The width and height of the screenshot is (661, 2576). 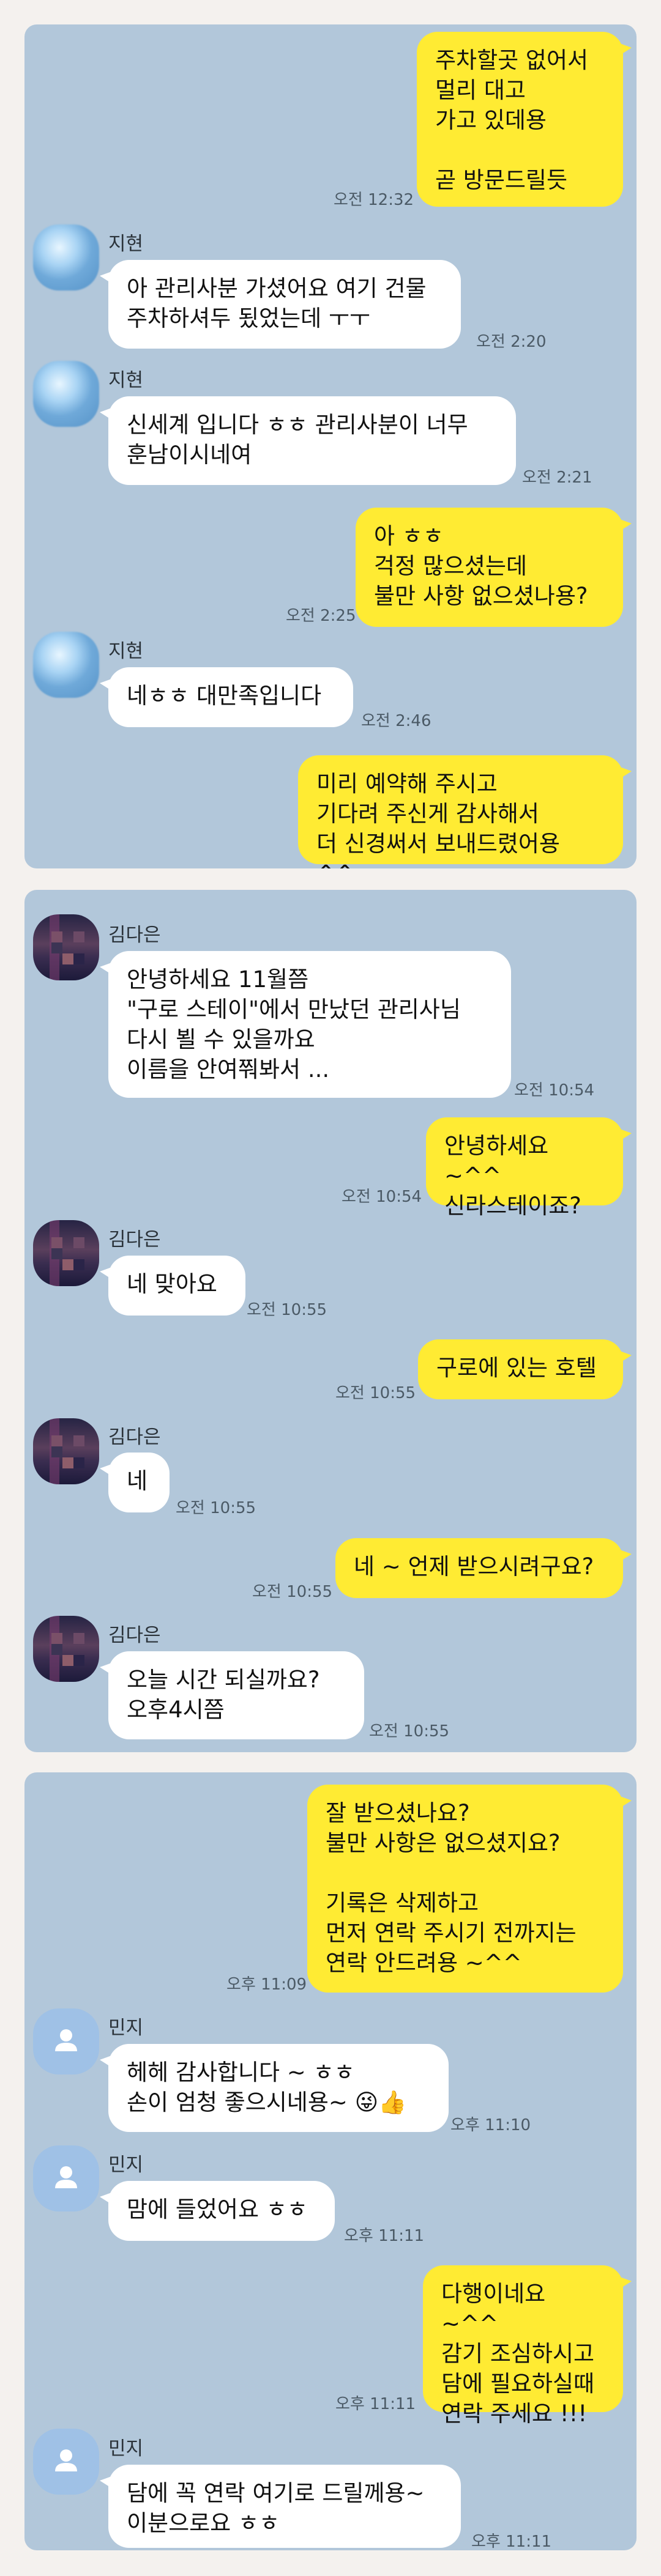 I want to click on message-bubble-outgoing: 안녕하세요 ~^^ 신라스테이죠?, so click(x=529, y=1168).